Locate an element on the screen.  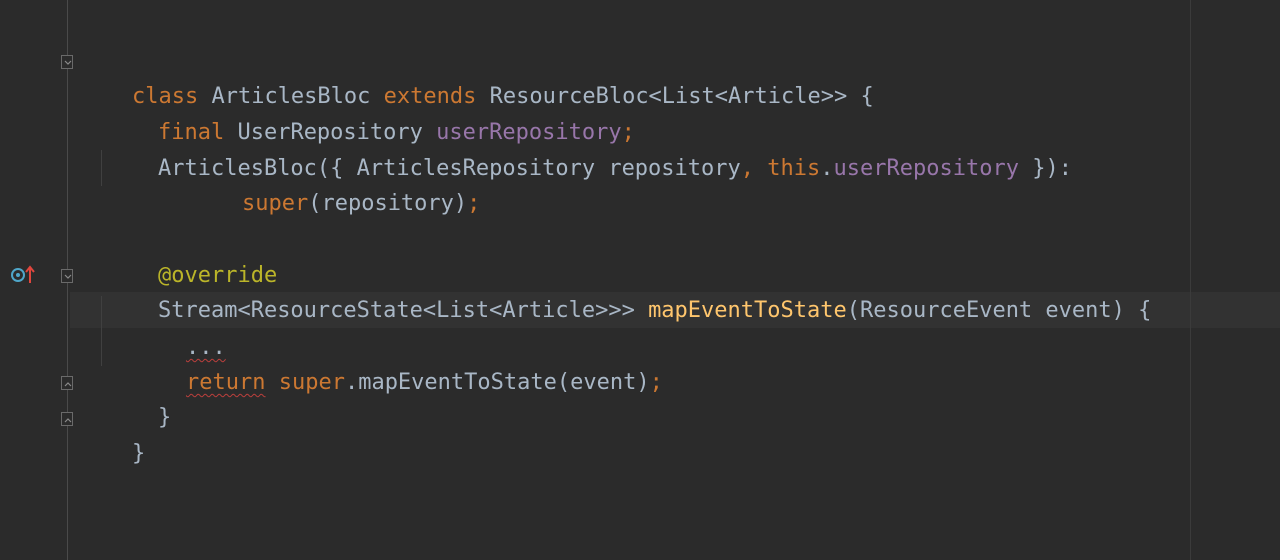
error-underline: return is located at coordinates (225, 382).